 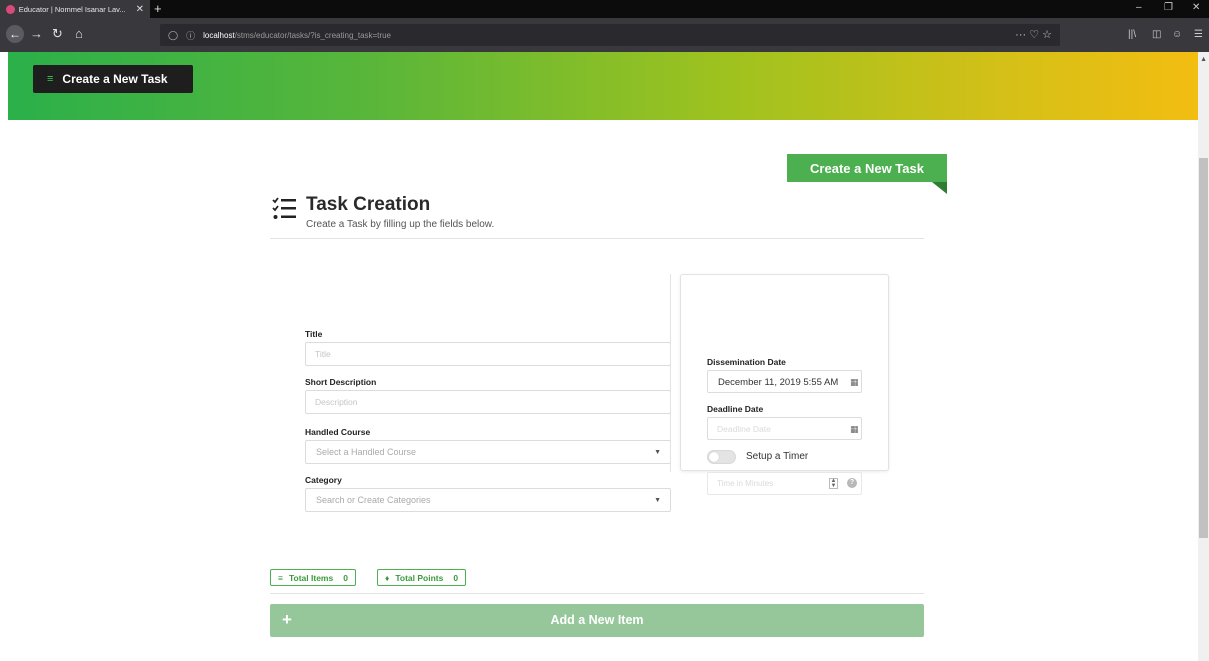 I want to click on deadline-date-input: Deadline Date, so click(x=784, y=428).